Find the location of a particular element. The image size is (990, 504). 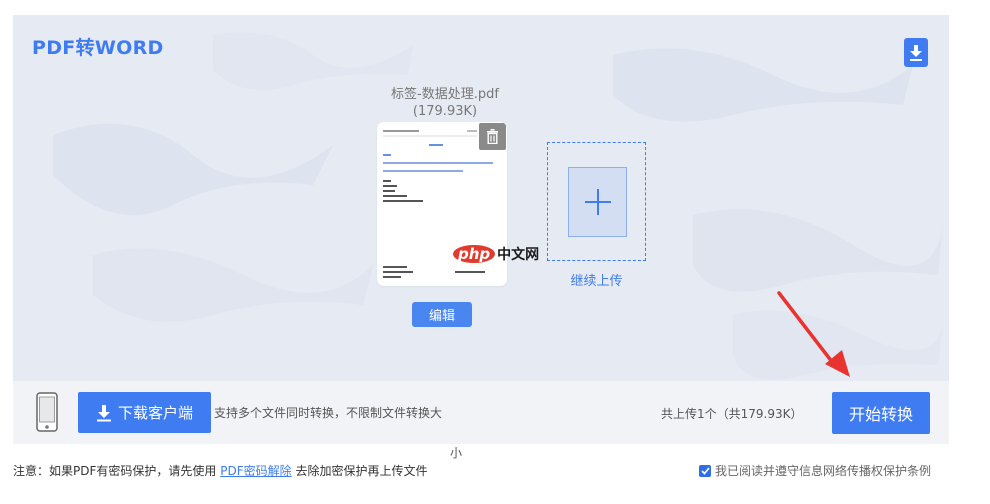

continue-upload-label: 继续上传 is located at coordinates (596, 279).